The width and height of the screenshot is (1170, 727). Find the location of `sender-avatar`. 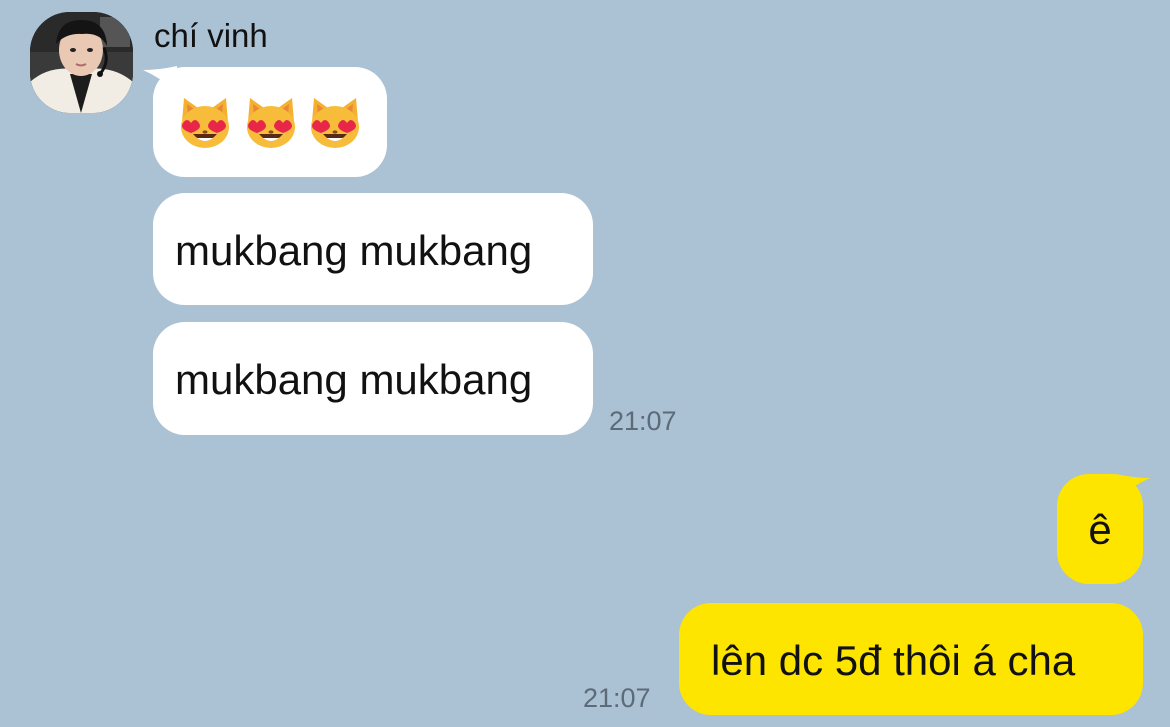

sender-avatar is located at coordinates (81, 62).